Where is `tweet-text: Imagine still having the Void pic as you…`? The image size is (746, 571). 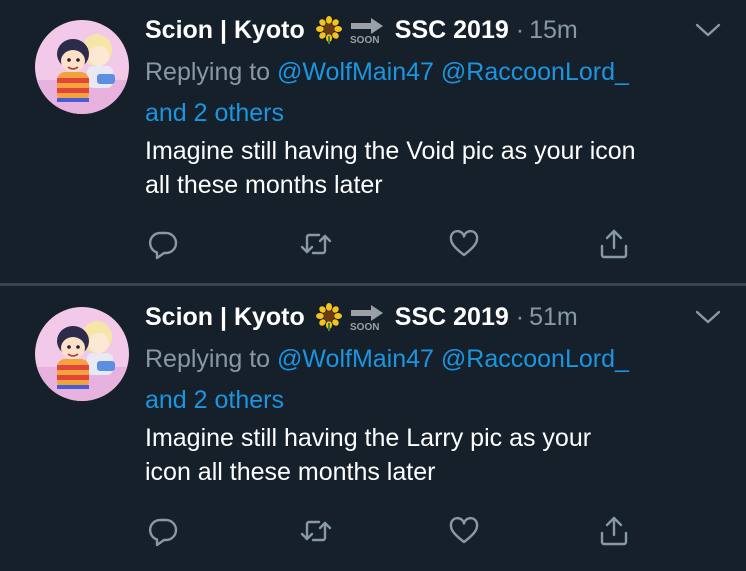
tweet-text: Imagine still having the Void pic as you… is located at coordinates (435, 168).